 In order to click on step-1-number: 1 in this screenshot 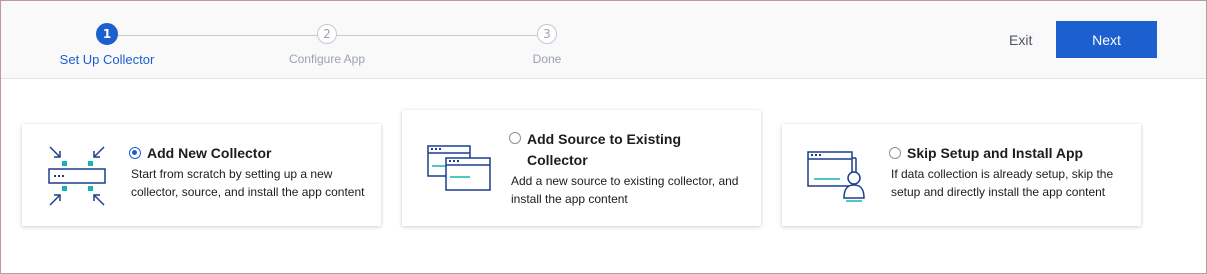, I will do `click(107, 34)`.